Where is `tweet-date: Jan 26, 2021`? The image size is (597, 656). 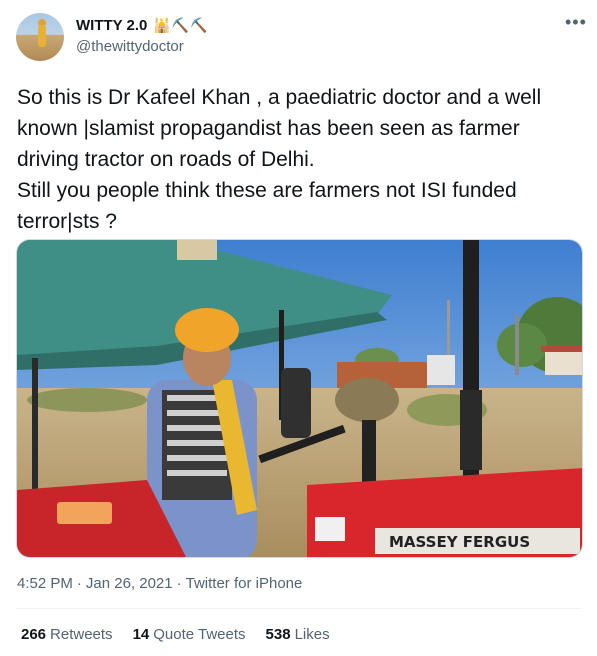
tweet-date: Jan 26, 2021 is located at coordinates (129, 583).